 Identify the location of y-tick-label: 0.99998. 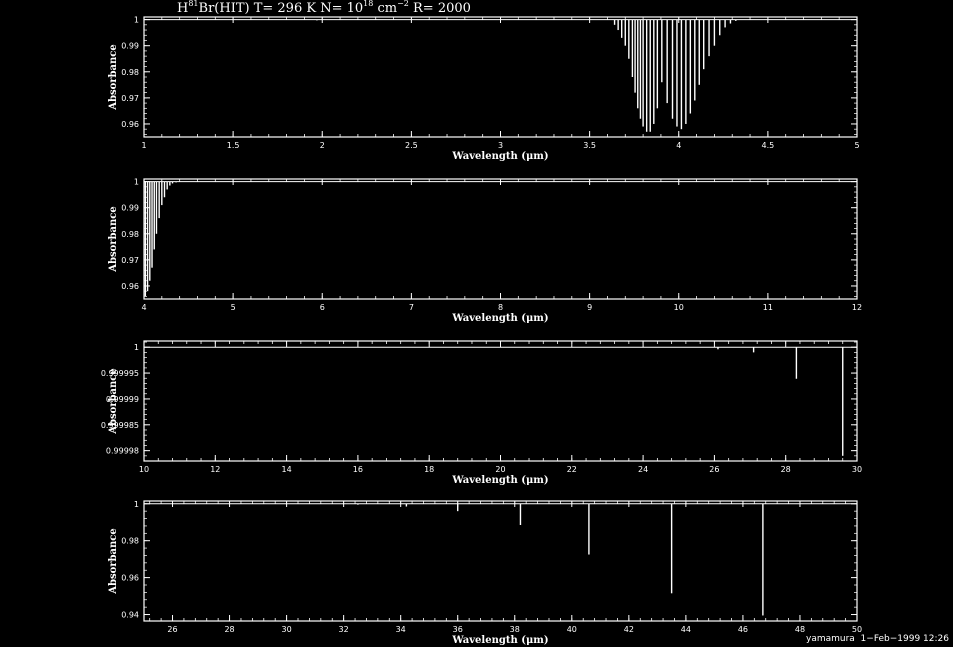
(122, 451).